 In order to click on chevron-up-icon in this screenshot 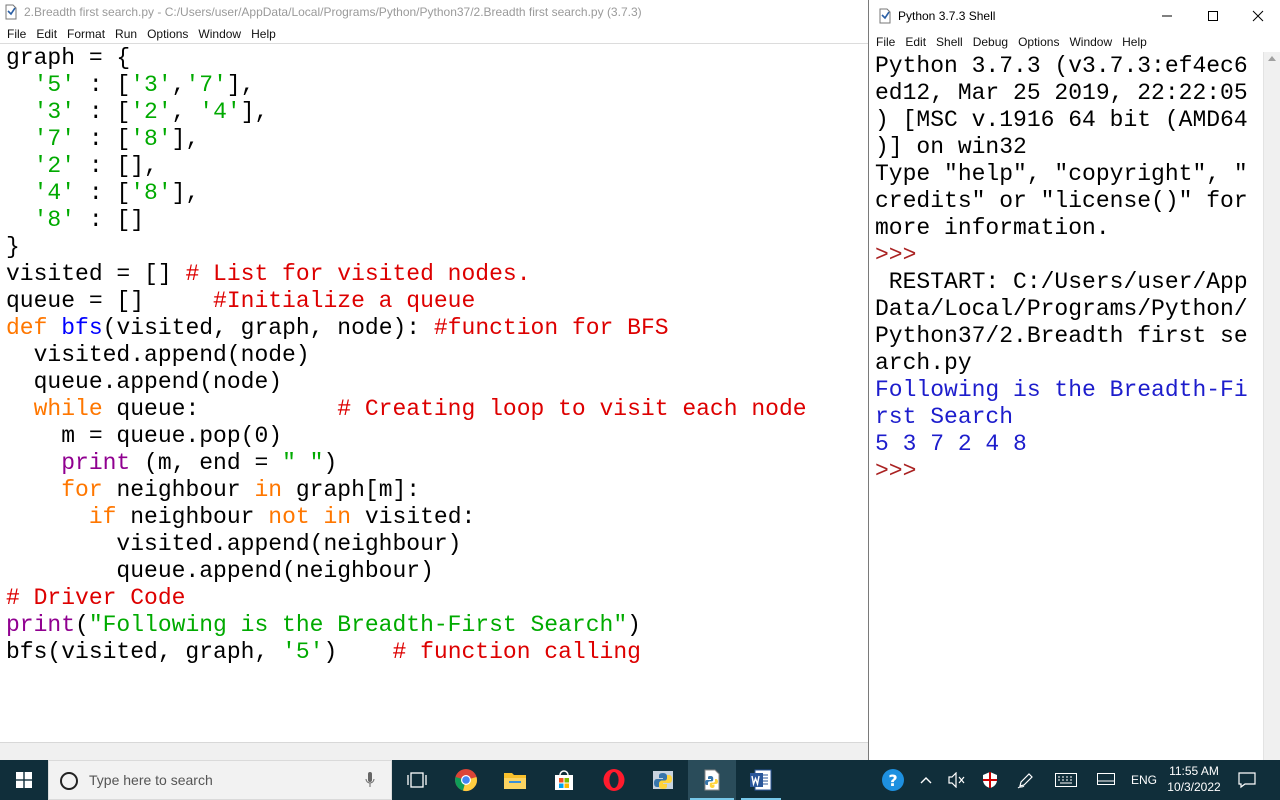, I will do `click(926, 780)`.